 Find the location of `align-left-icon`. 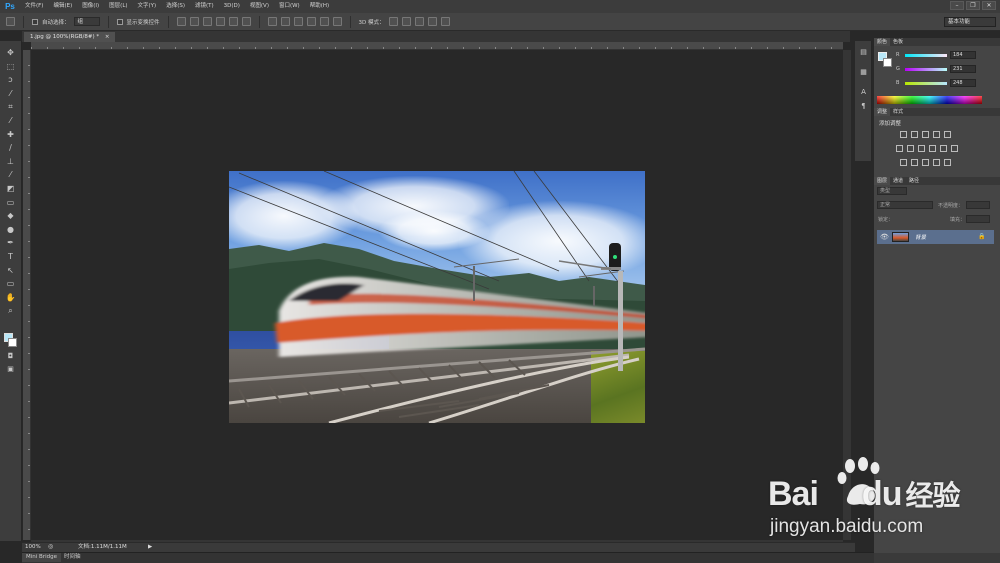

align-left-icon is located at coordinates (220, 21).